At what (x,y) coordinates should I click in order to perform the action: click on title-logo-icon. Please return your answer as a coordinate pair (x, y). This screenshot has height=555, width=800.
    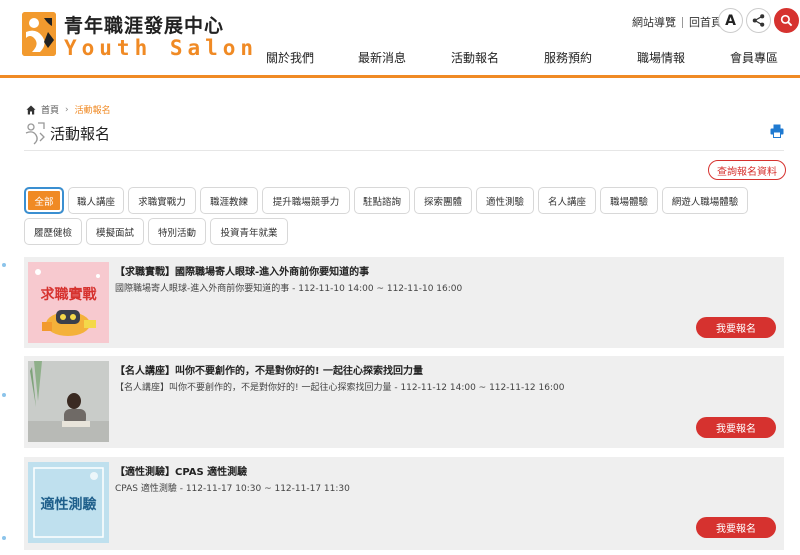
    Looking at the image, I should click on (35, 133).